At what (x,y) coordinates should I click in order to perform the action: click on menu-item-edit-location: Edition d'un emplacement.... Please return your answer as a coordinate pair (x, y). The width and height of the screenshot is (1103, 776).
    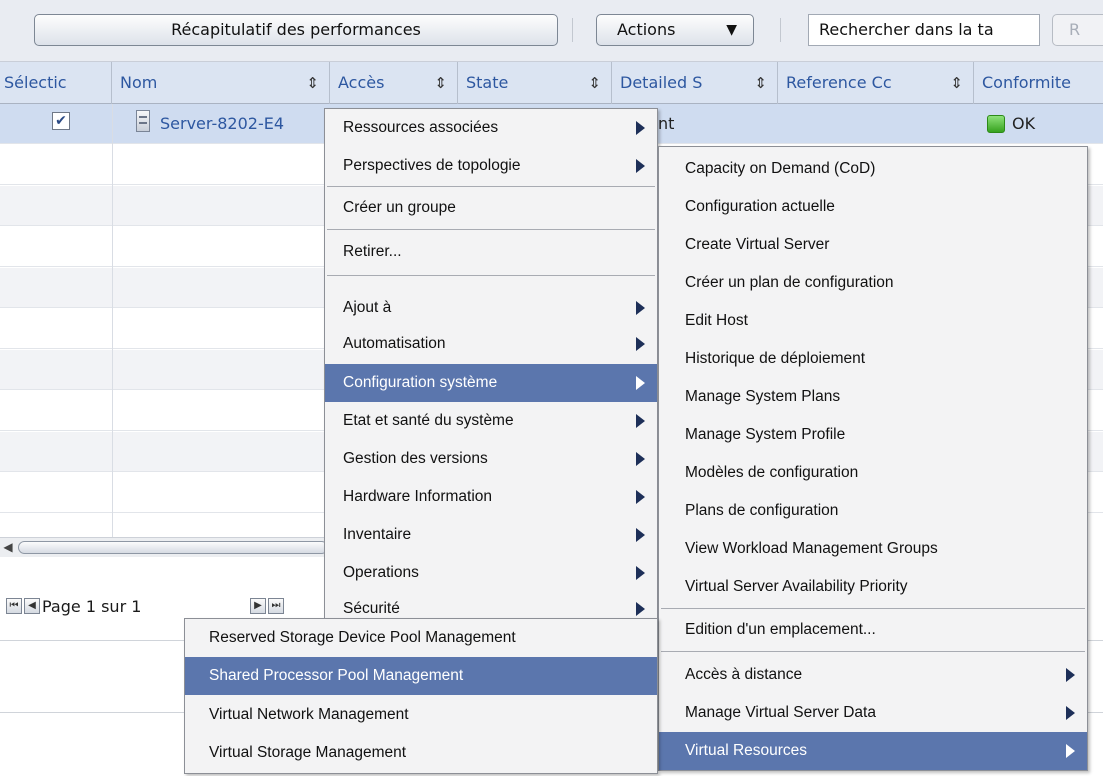
    Looking at the image, I should click on (873, 630).